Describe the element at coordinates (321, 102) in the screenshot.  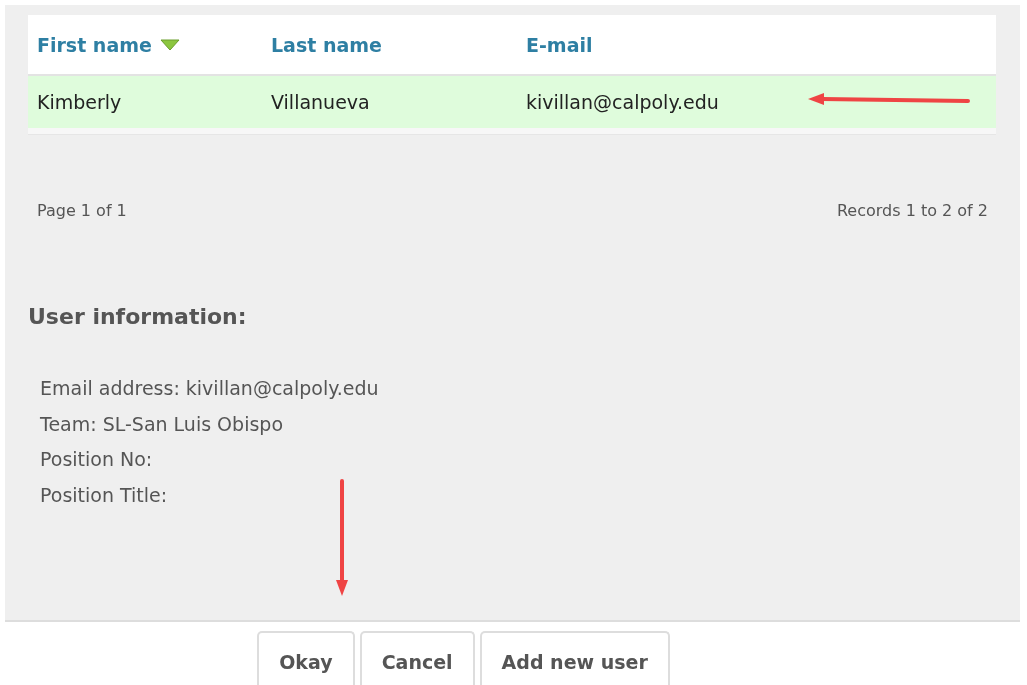
I see `table-cell-text: Villanueva` at that location.